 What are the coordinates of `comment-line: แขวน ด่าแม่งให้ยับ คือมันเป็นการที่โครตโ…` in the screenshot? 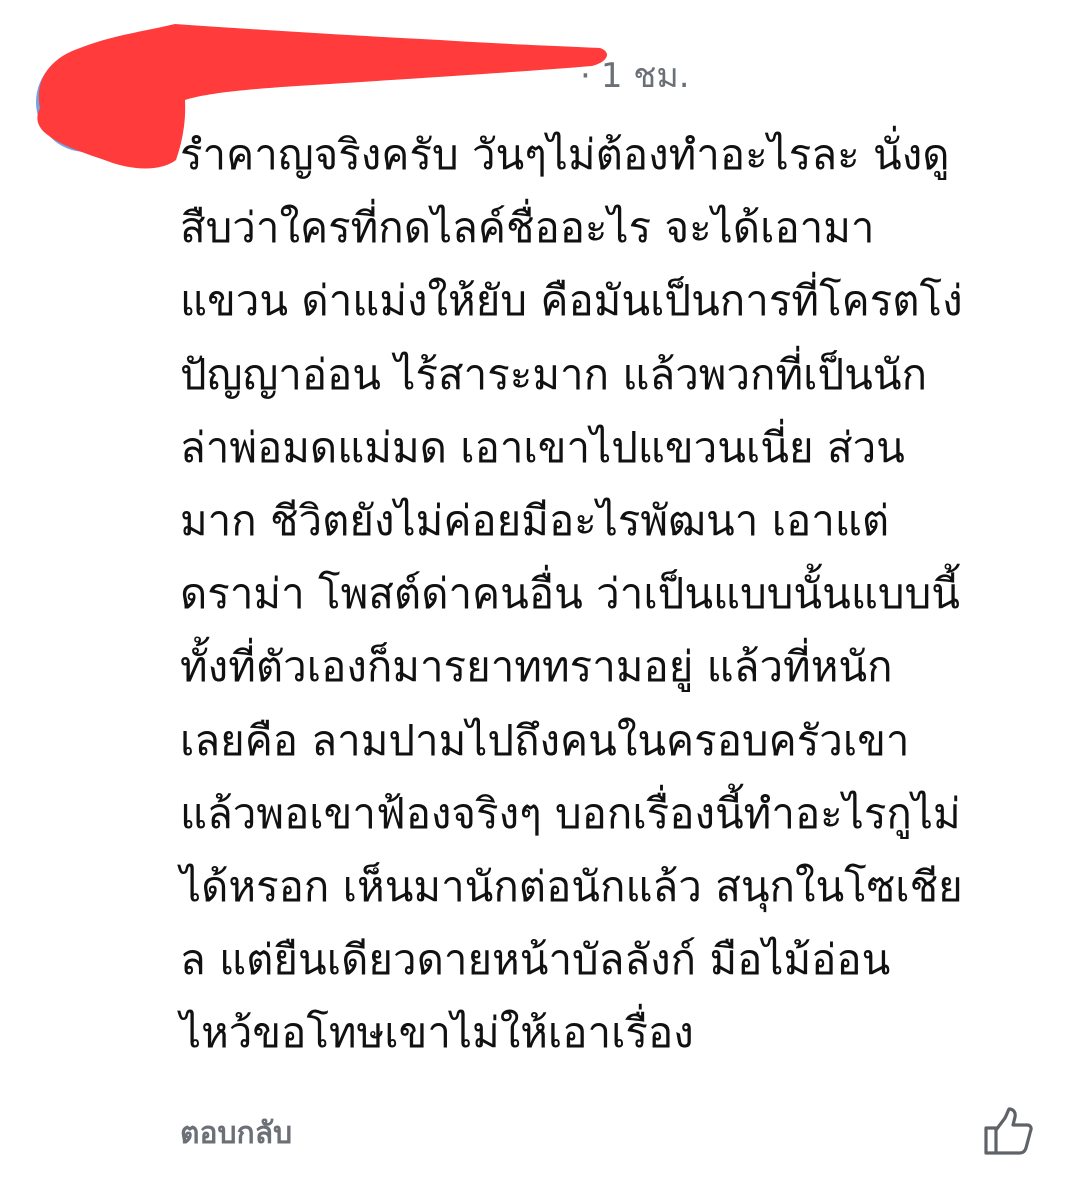 It's located at (571, 301).